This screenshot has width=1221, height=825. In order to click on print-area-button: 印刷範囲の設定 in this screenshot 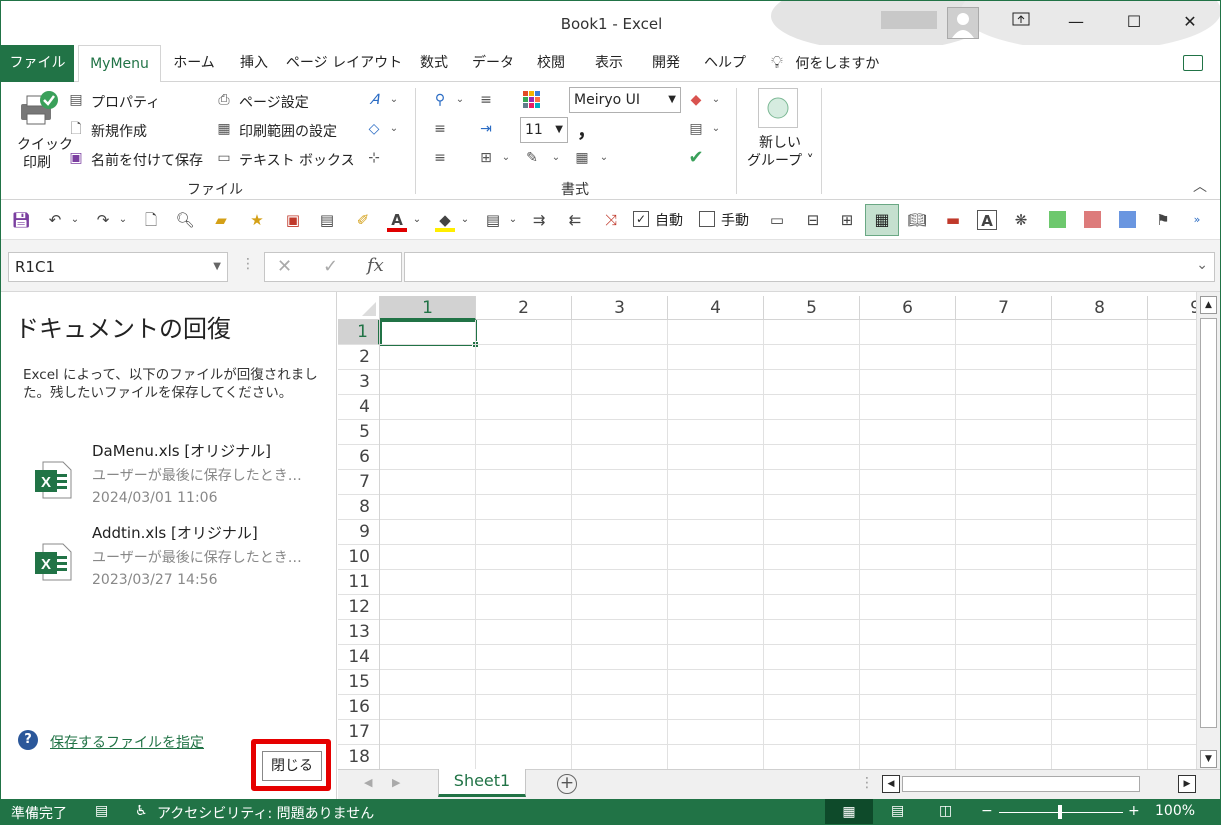, I will do `click(288, 131)`.